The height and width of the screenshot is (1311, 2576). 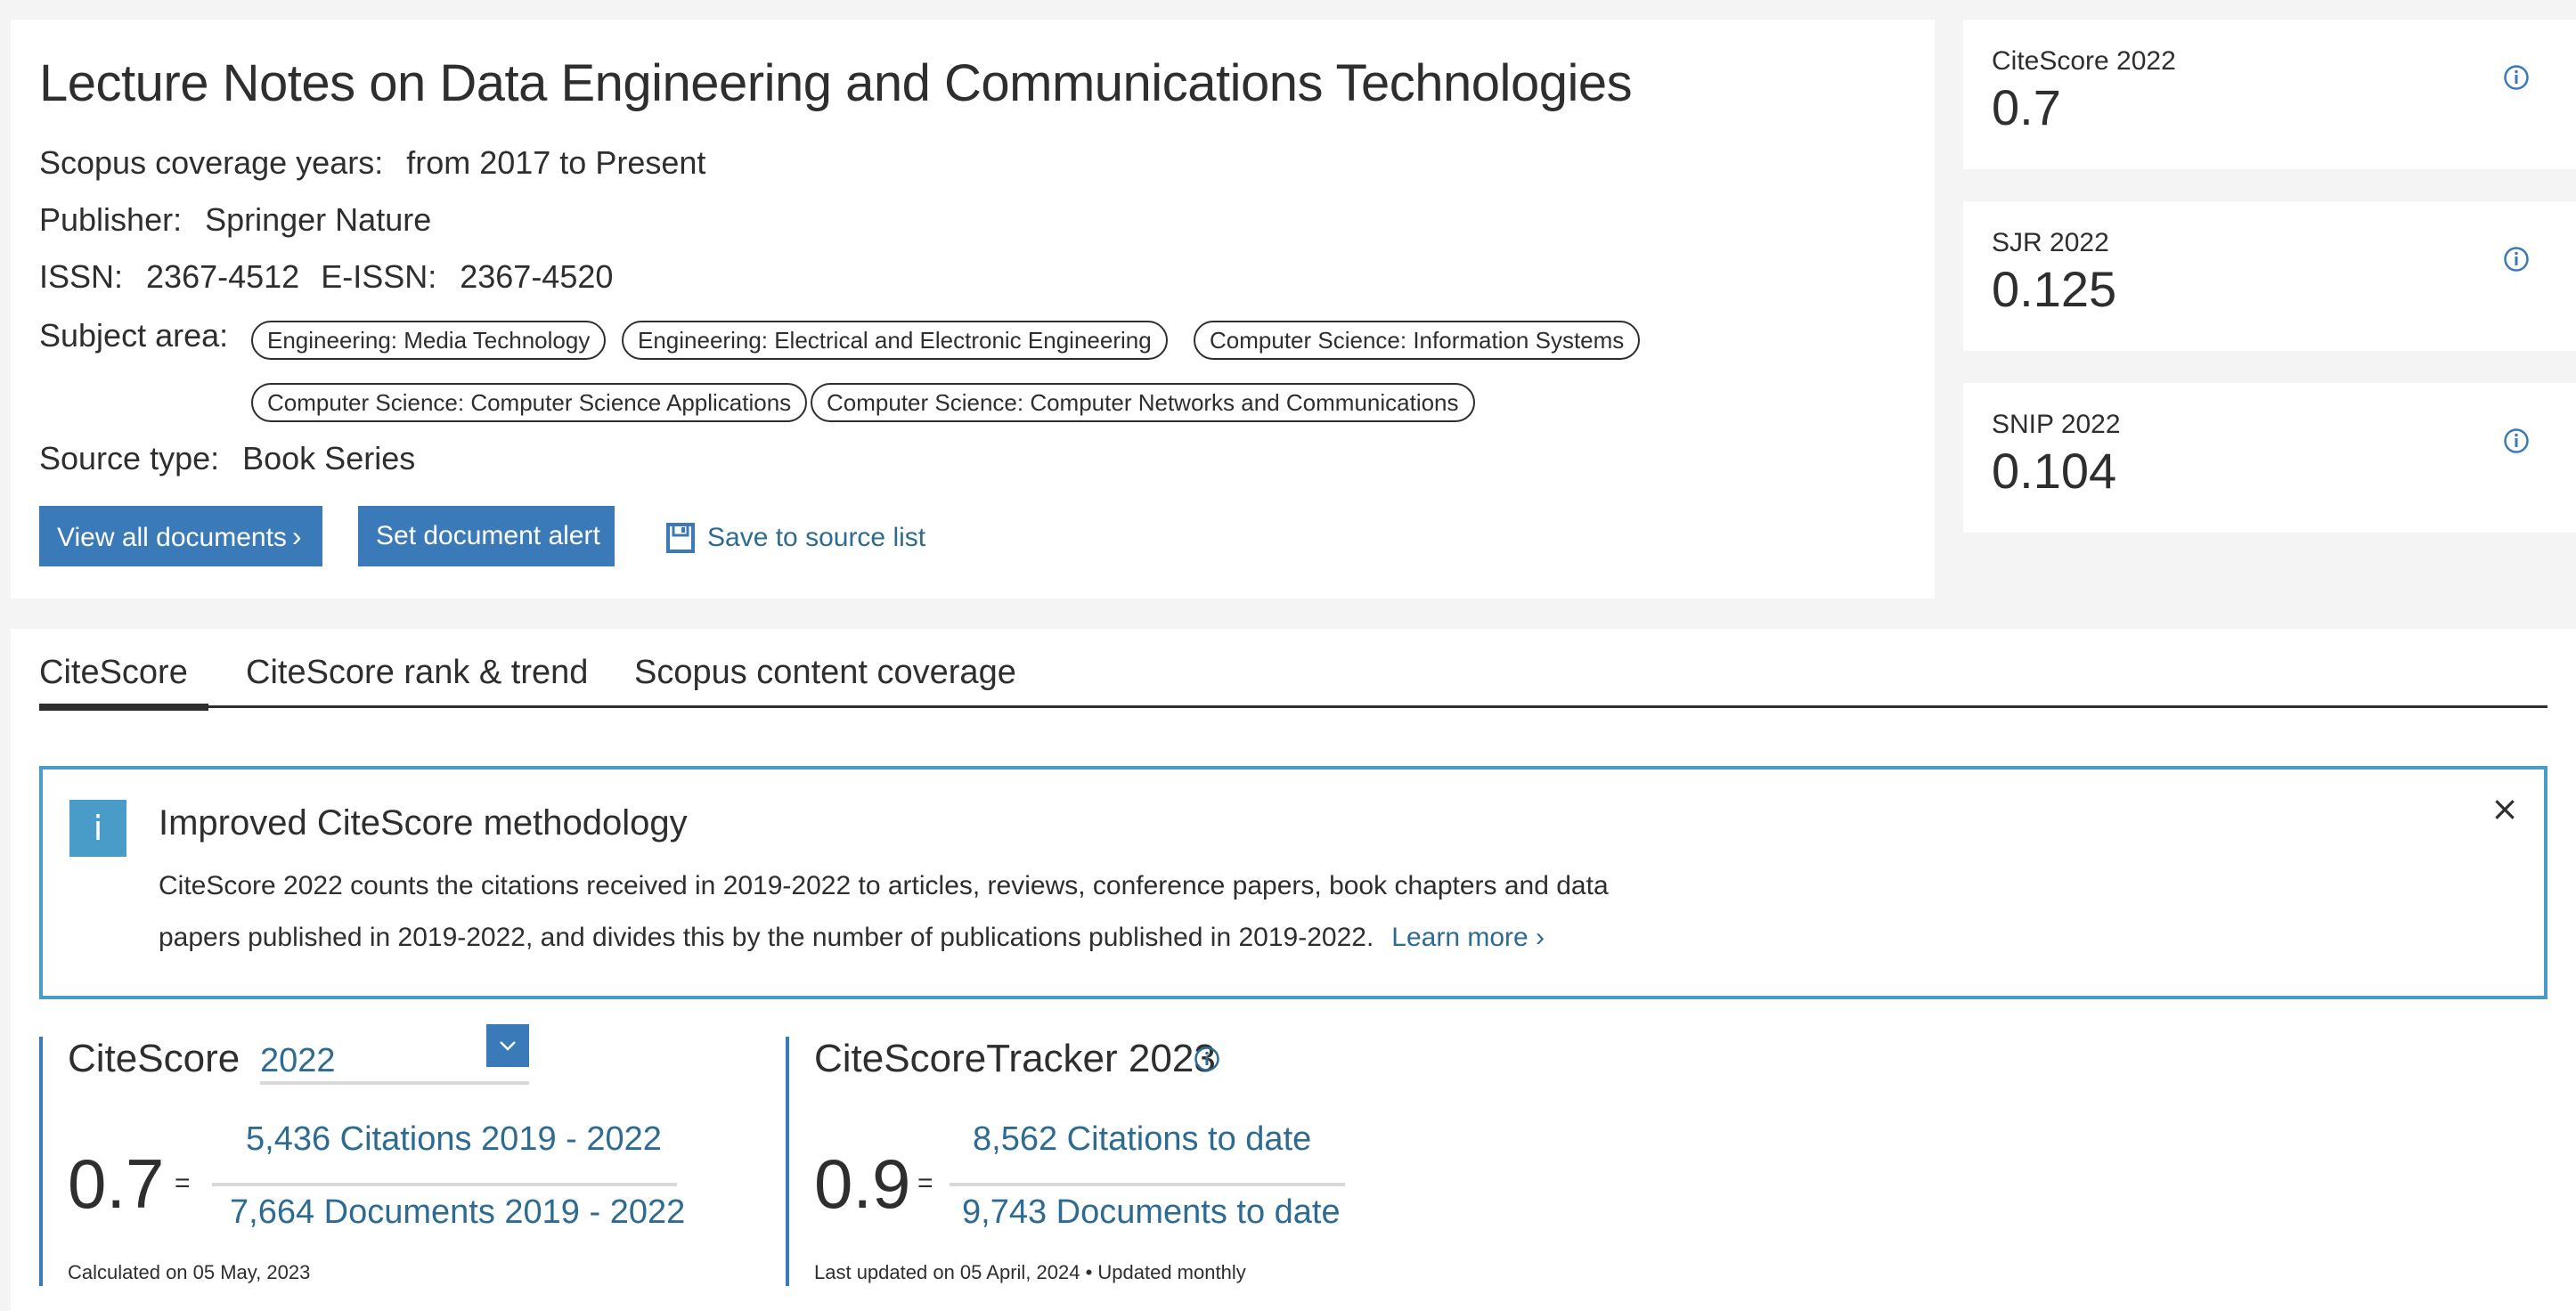 What do you see at coordinates (130, 458) in the screenshot?
I see `source-type-label: Source type:` at bounding box center [130, 458].